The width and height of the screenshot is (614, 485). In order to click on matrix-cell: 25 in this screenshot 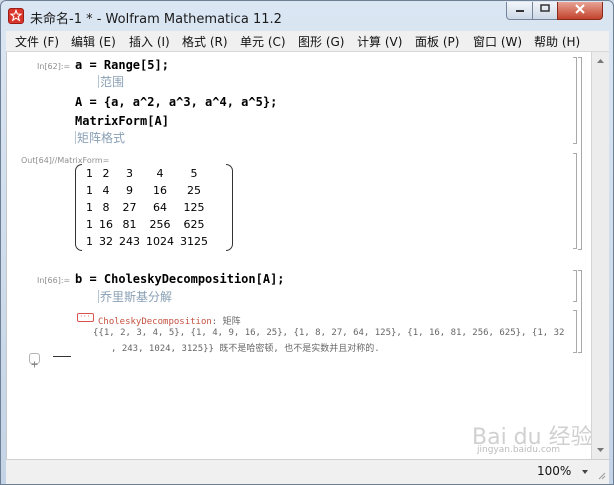, I will do `click(194, 190)`.